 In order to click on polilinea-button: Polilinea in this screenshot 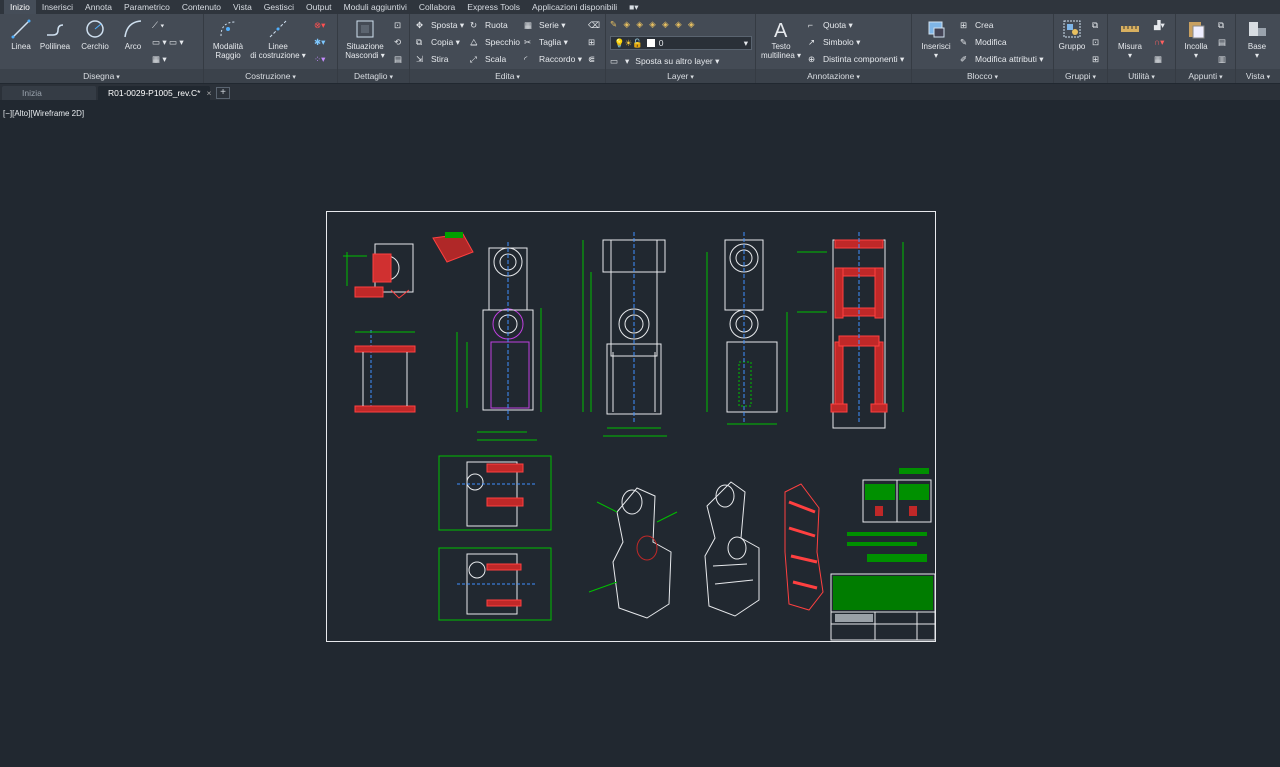, I will do `click(55, 34)`.